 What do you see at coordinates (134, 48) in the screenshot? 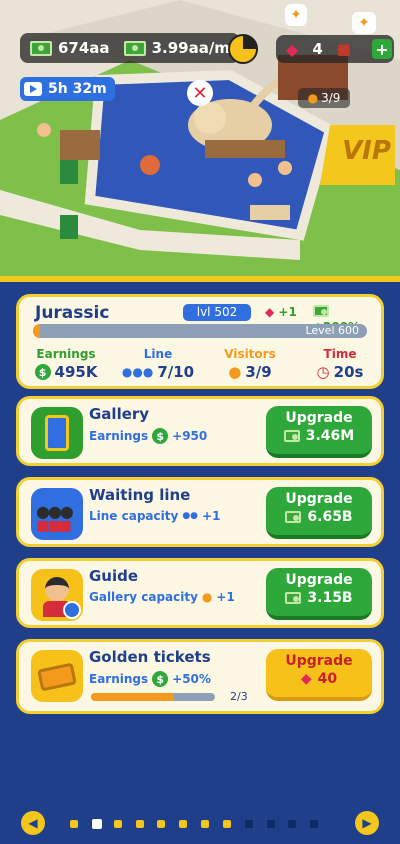
I see `income-icon` at bounding box center [134, 48].